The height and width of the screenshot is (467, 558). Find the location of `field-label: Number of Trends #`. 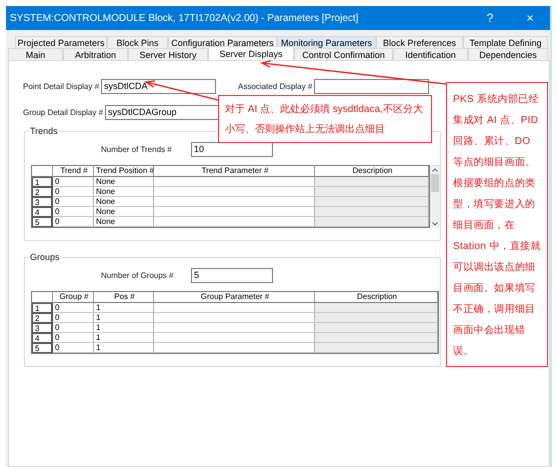

field-label: Number of Trends # is located at coordinates (137, 149).